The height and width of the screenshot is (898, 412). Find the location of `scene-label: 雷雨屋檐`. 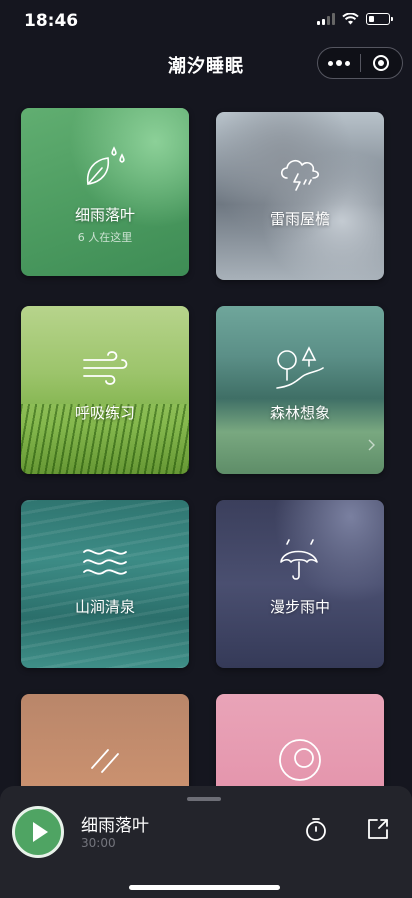

scene-label: 雷雨屋檐 is located at coordinates (299, 219).